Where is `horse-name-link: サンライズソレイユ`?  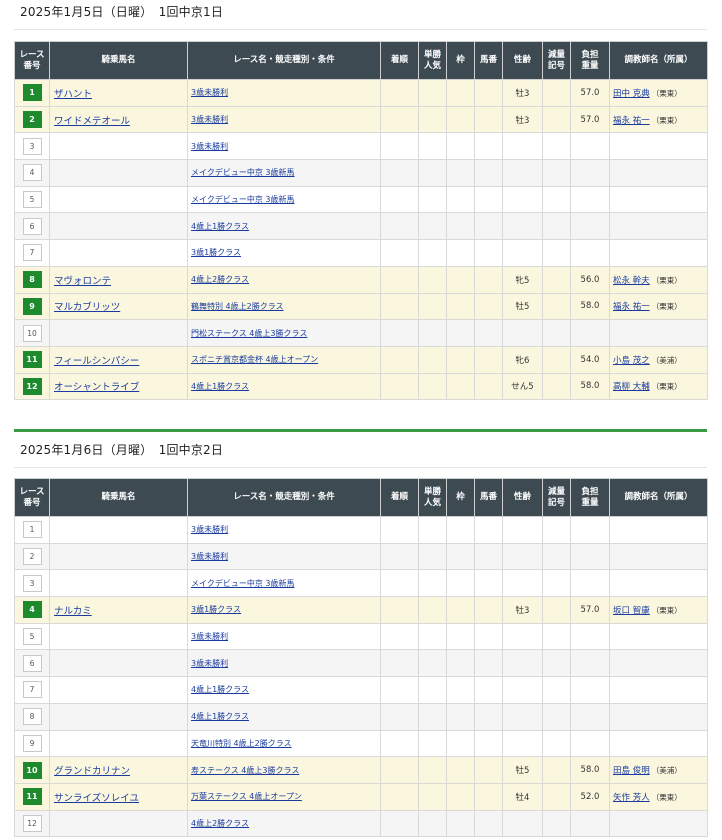 horse-name-link: サンライズソレイユ is located at coordinates (118, 797).